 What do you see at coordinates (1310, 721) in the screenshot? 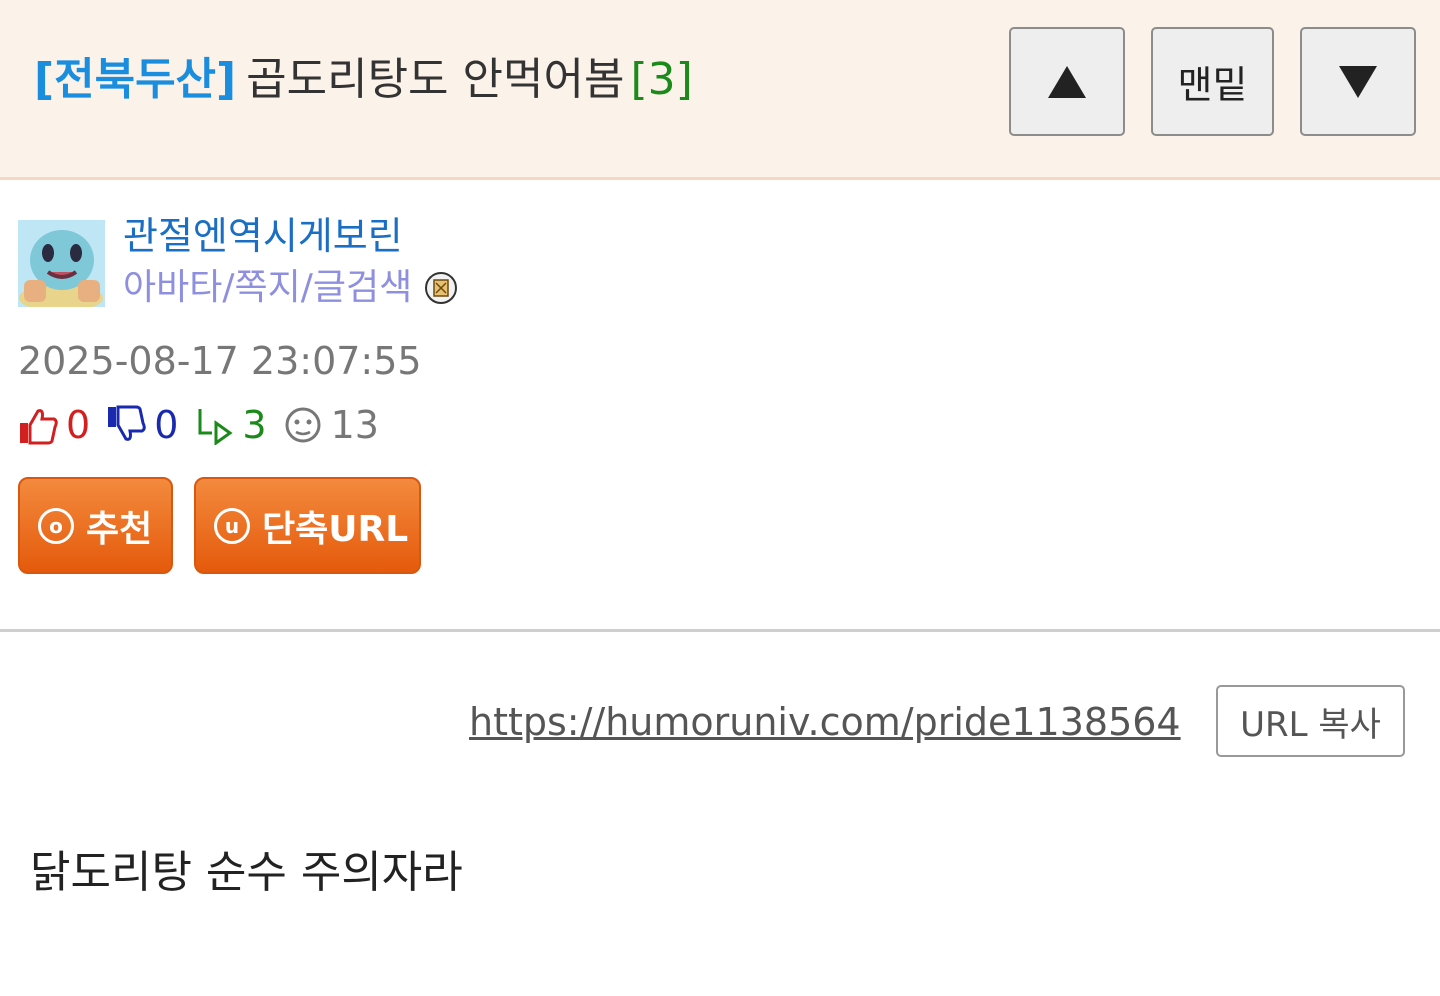
I see `url-copy-button: URL 복사` at bounding box center [1310, 721].